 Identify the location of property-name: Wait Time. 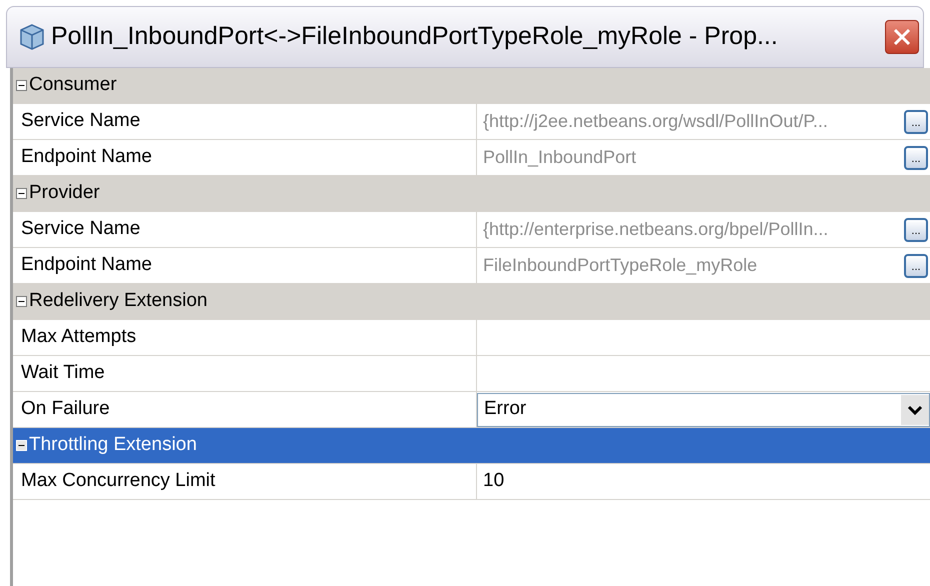
(63, 373).